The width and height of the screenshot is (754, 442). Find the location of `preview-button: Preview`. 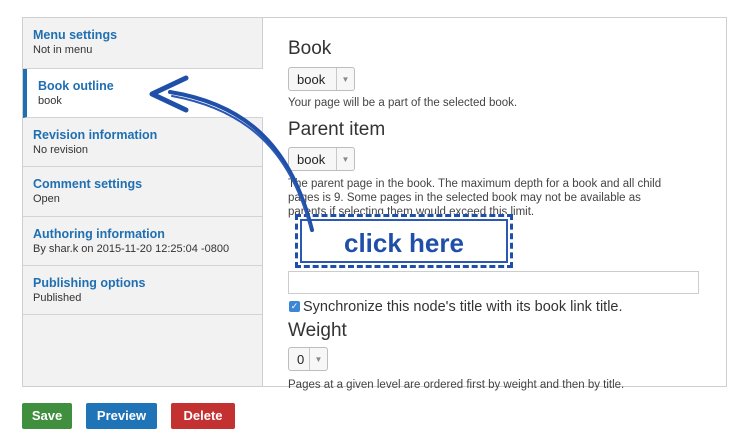

preview-button: Preview is located at coordinates (121, 416).